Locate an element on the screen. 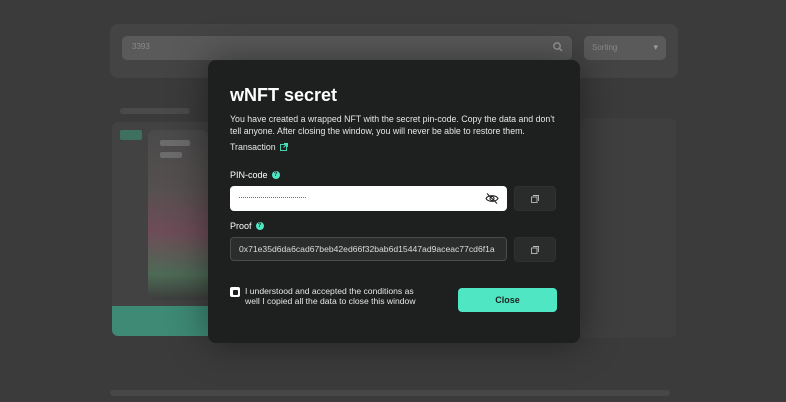  side-panel is located at coordinates (628, 228).